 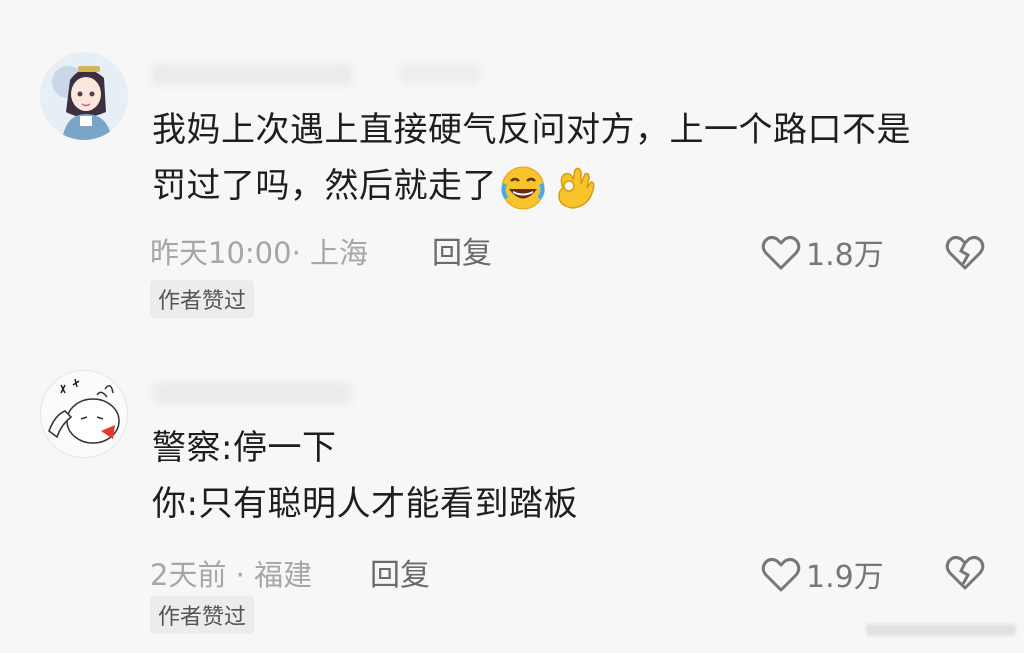 I want to click on cartoon-rabbit-avatar-icon, so click(x=84, y=414).